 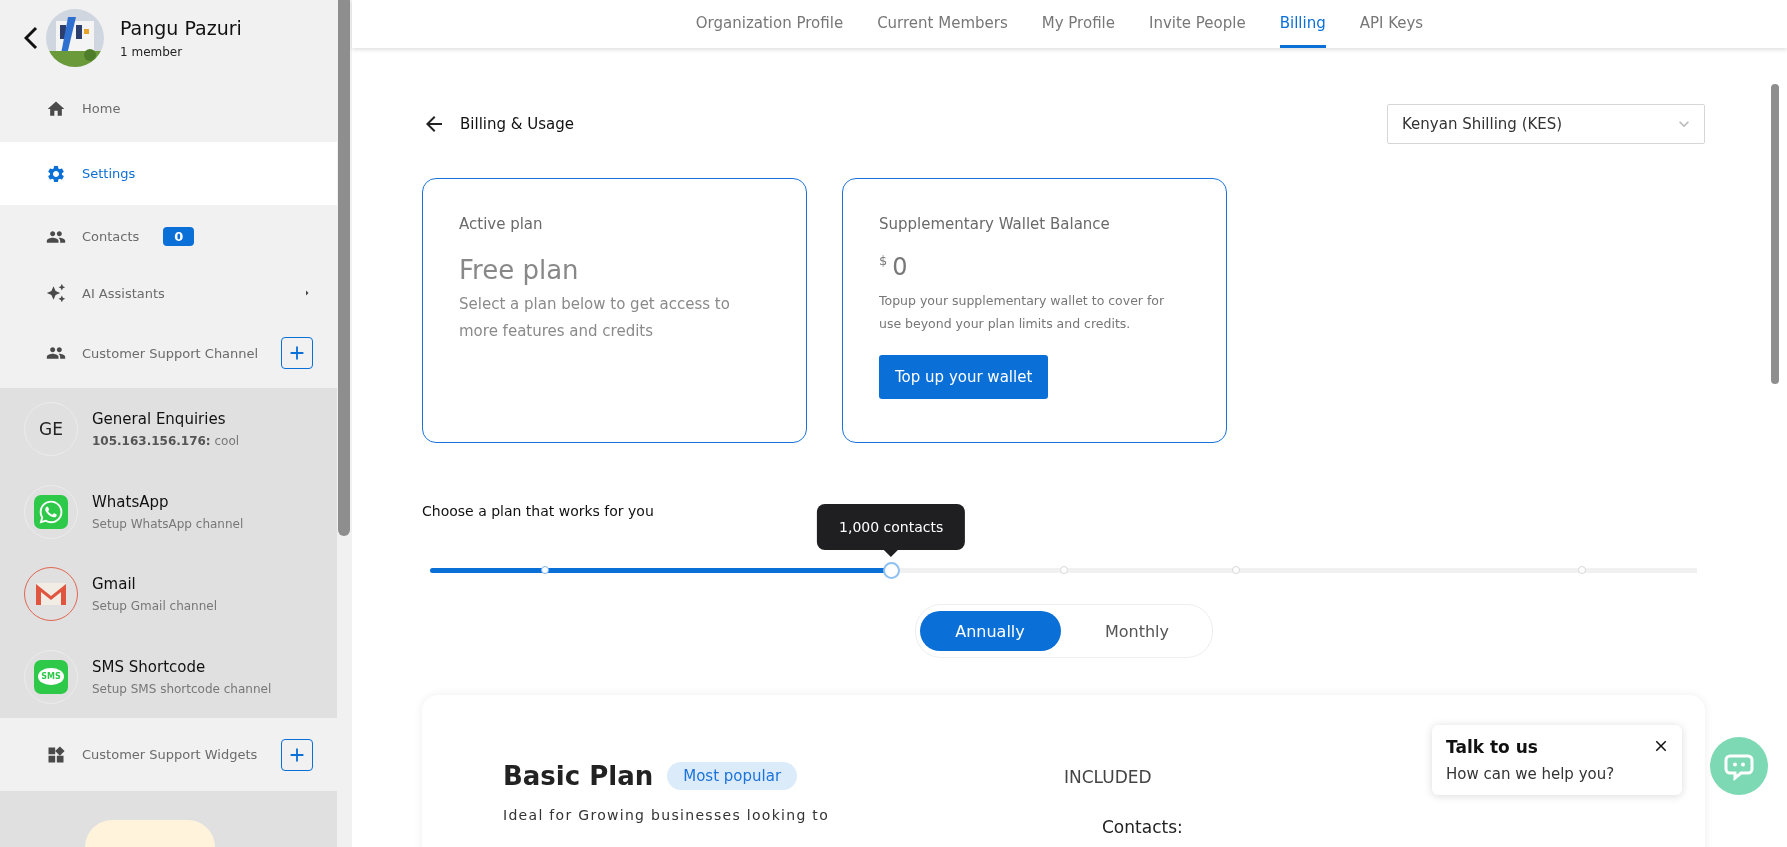 I want to click on channel-name: Gmail, so click(x=155, y=584).